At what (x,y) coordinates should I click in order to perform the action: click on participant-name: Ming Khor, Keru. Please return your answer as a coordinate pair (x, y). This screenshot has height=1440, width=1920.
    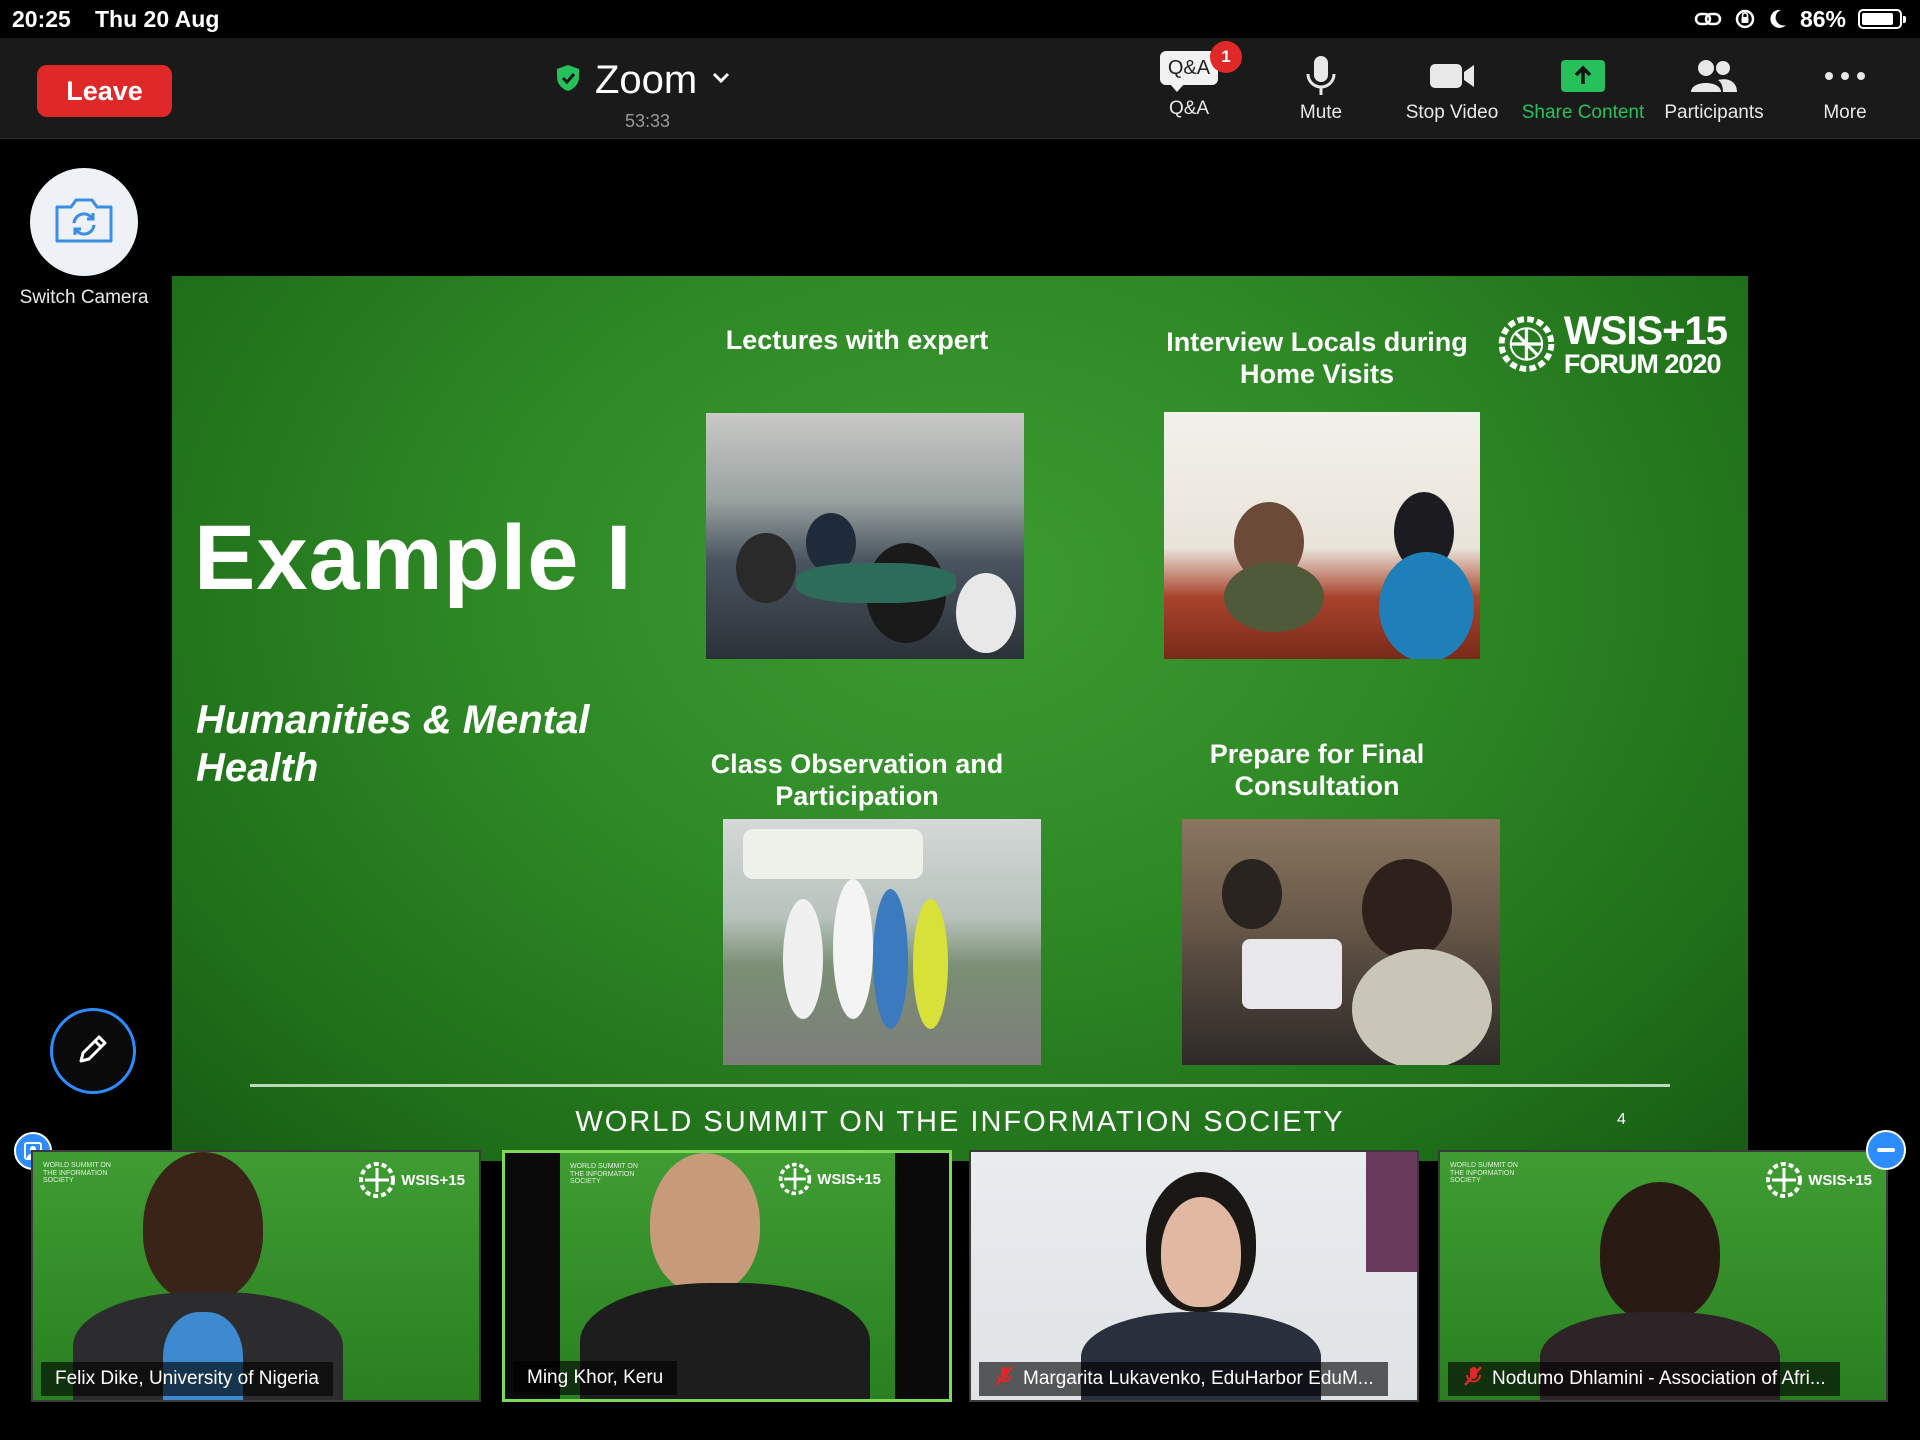
    Looking at the image, I should click on (595, 1377).